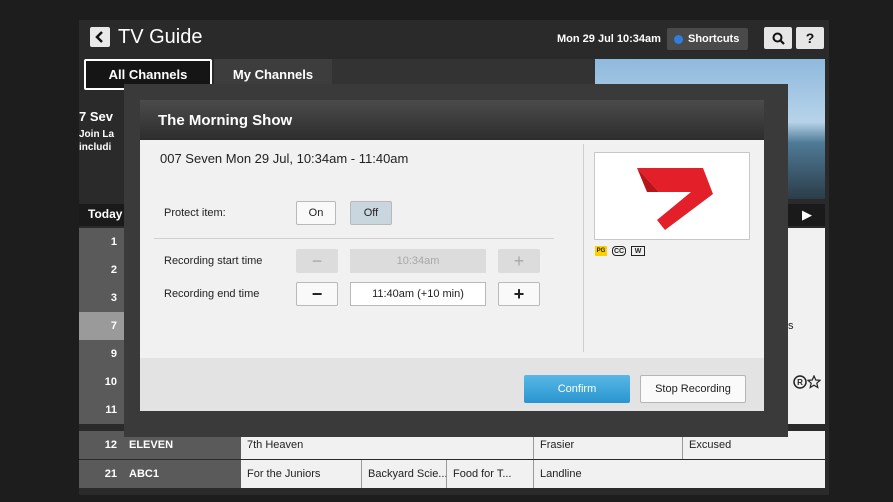  I want to click on search-button, so click(778, 38).